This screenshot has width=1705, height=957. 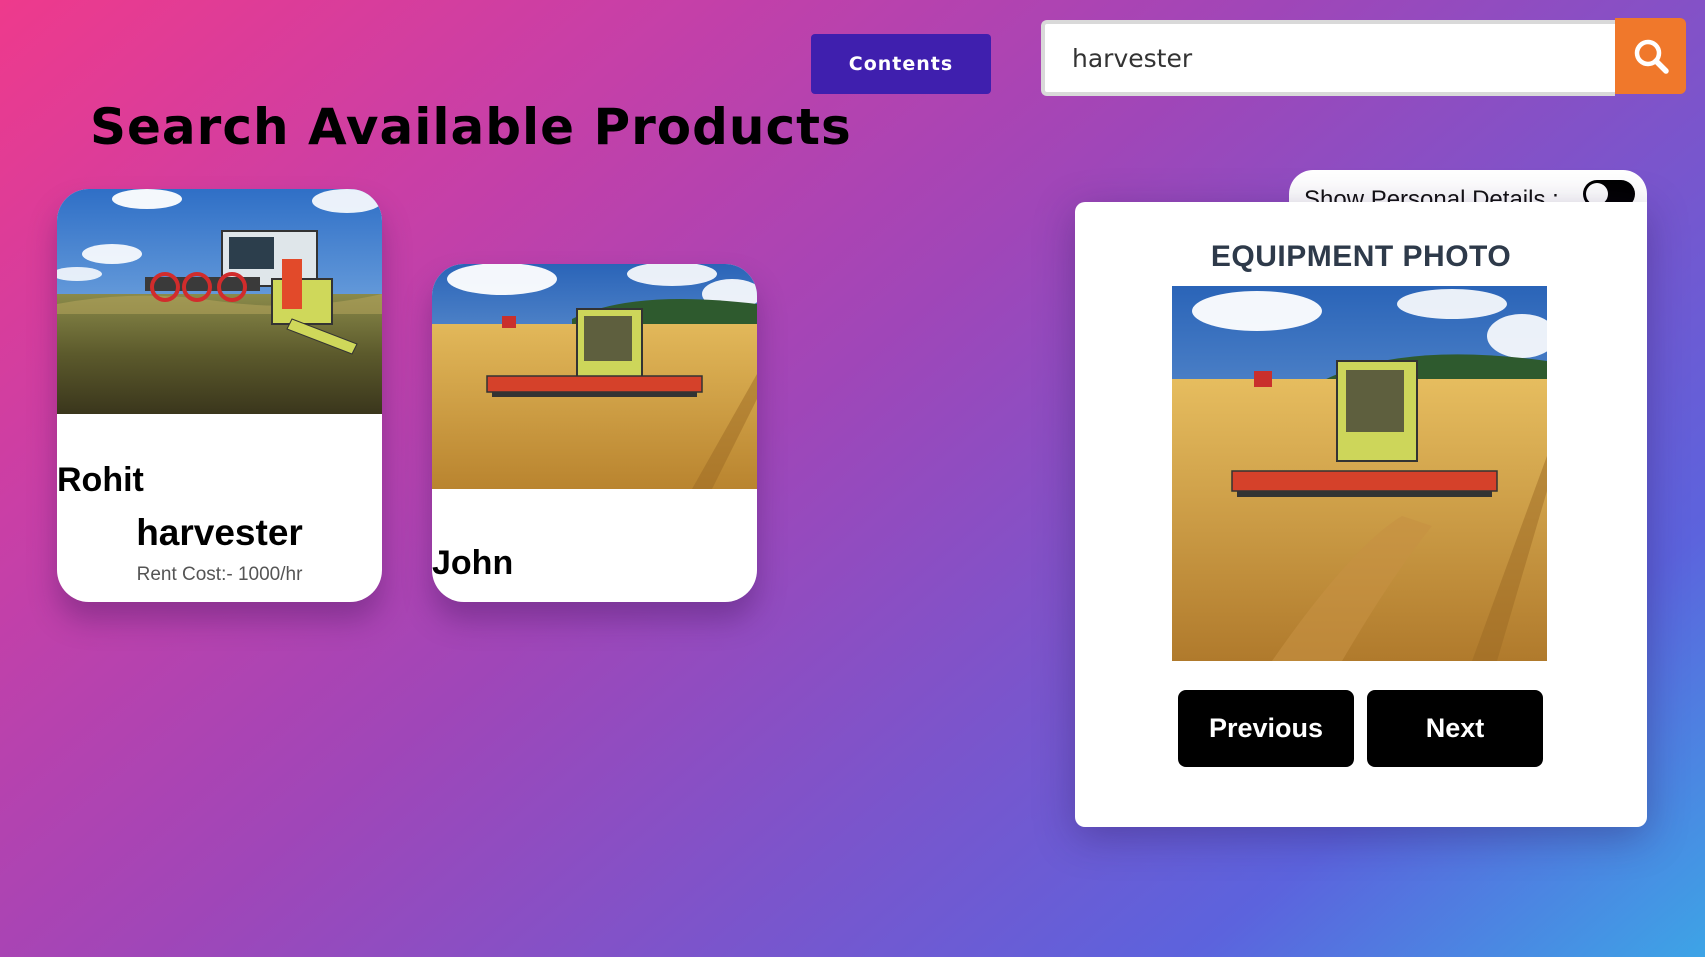 I want to click on contents-button: Contents, so click(x=901, y=64).